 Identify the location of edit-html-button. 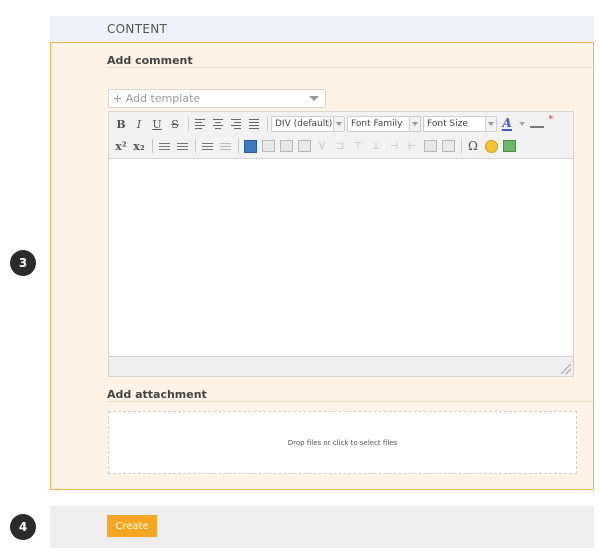
(250, 146).